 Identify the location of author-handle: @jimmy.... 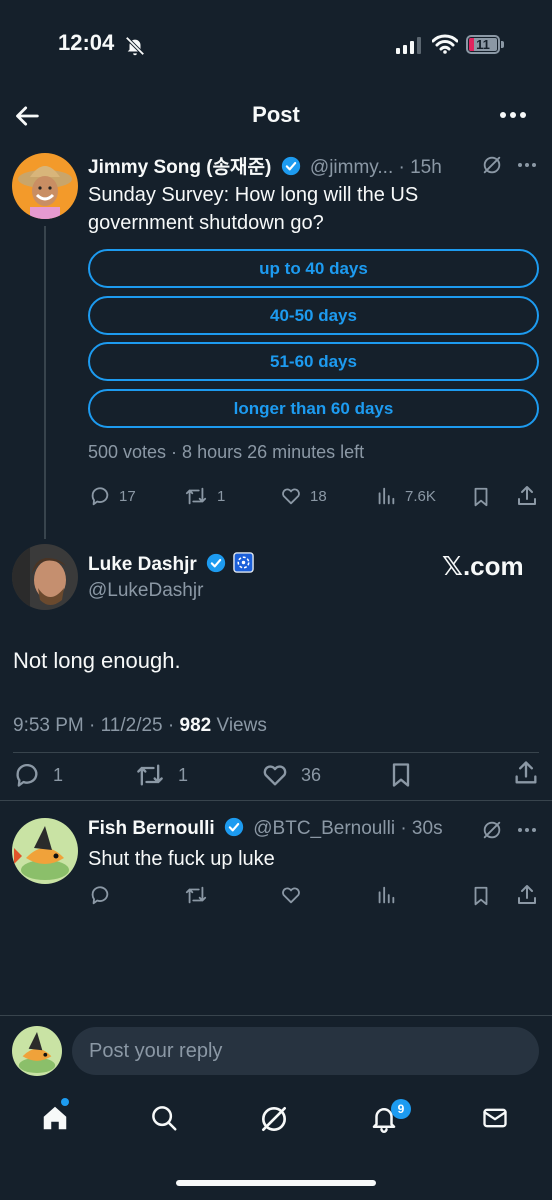
(351, 167).